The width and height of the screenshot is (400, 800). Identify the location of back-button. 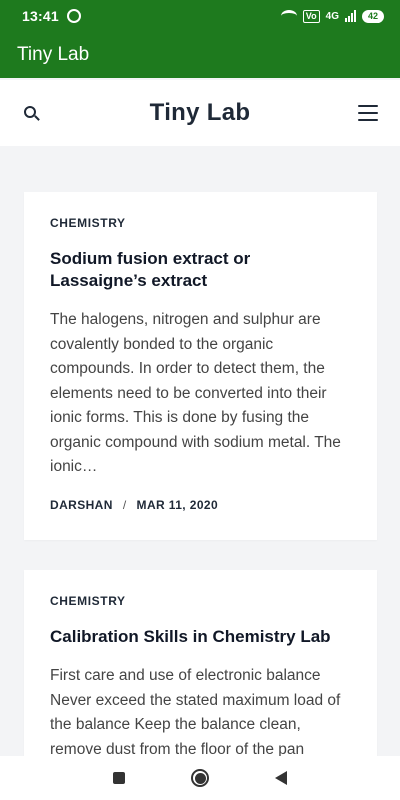
(281, 778).